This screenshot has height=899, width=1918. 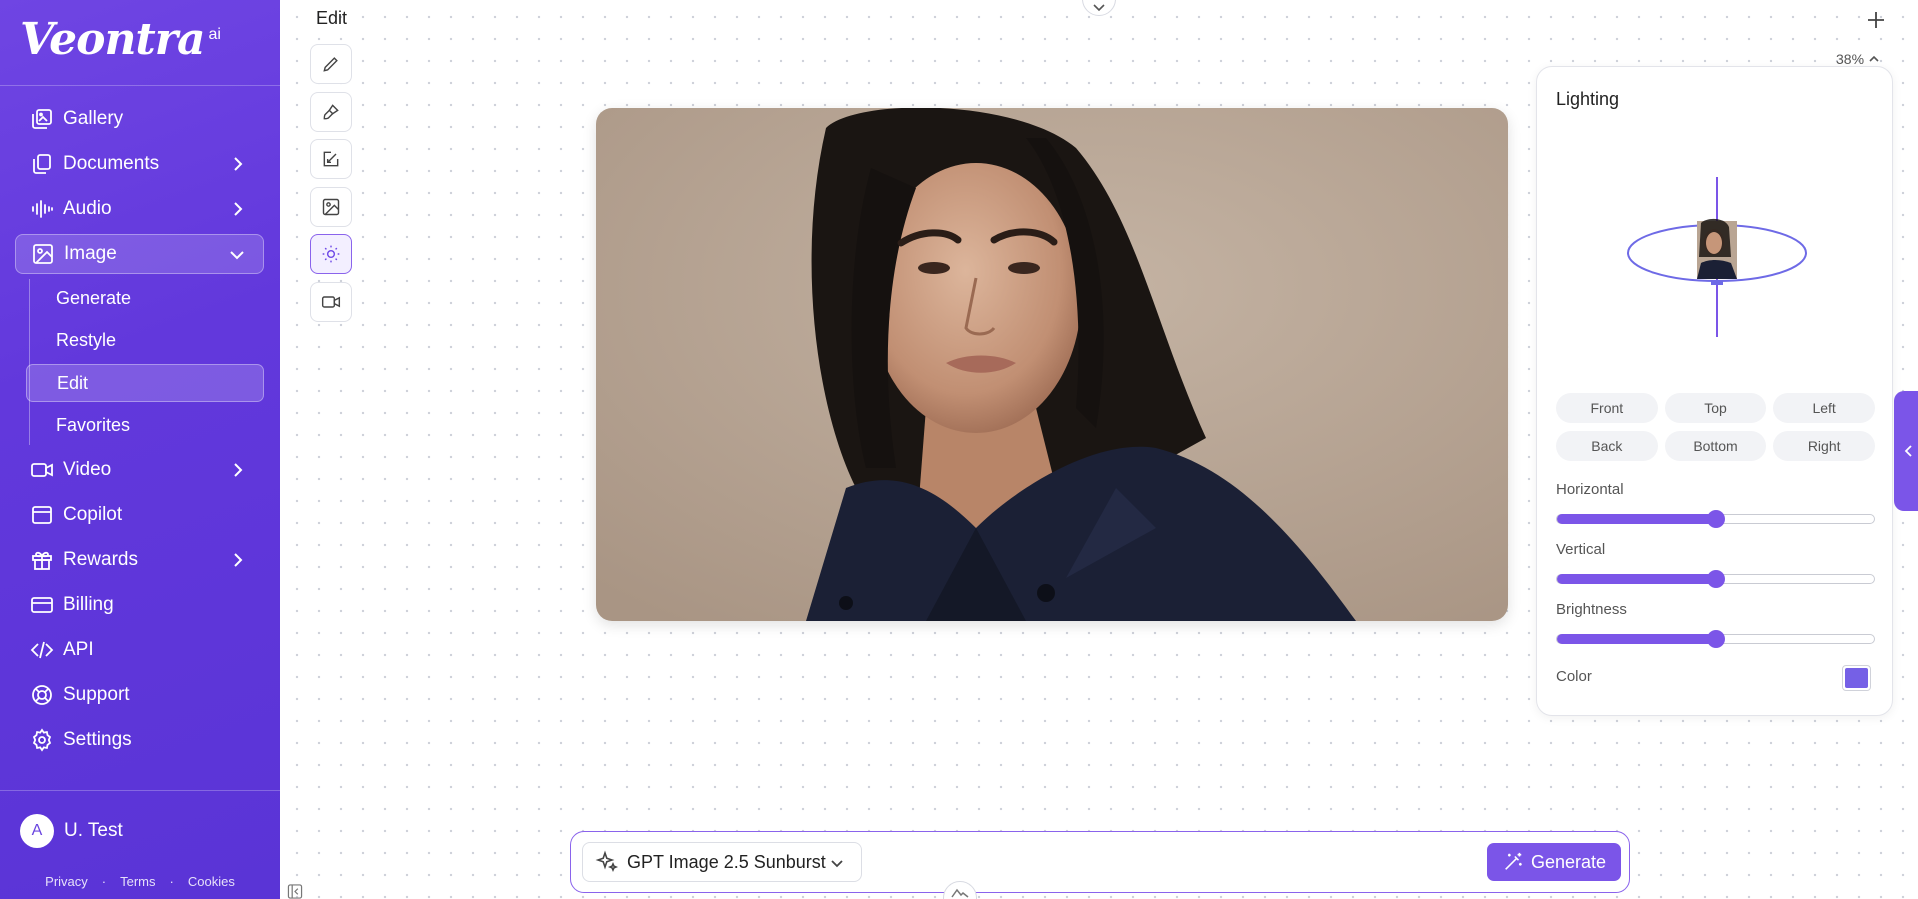 What do you see at coordinates (42, 740) in the screenshot?
I see `settings-icon` at bounding box center [42, 740].